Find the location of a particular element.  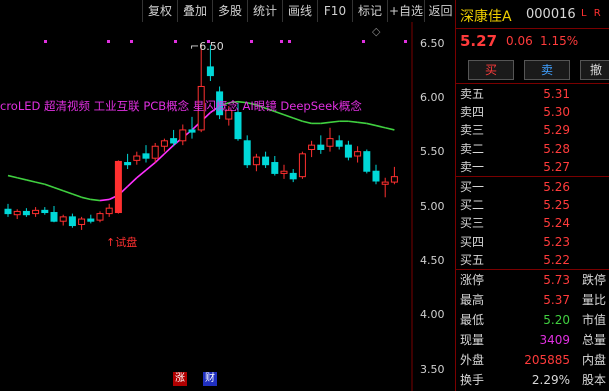

ask-row: 卖五 5.31 is located at coordinates (534, 94).